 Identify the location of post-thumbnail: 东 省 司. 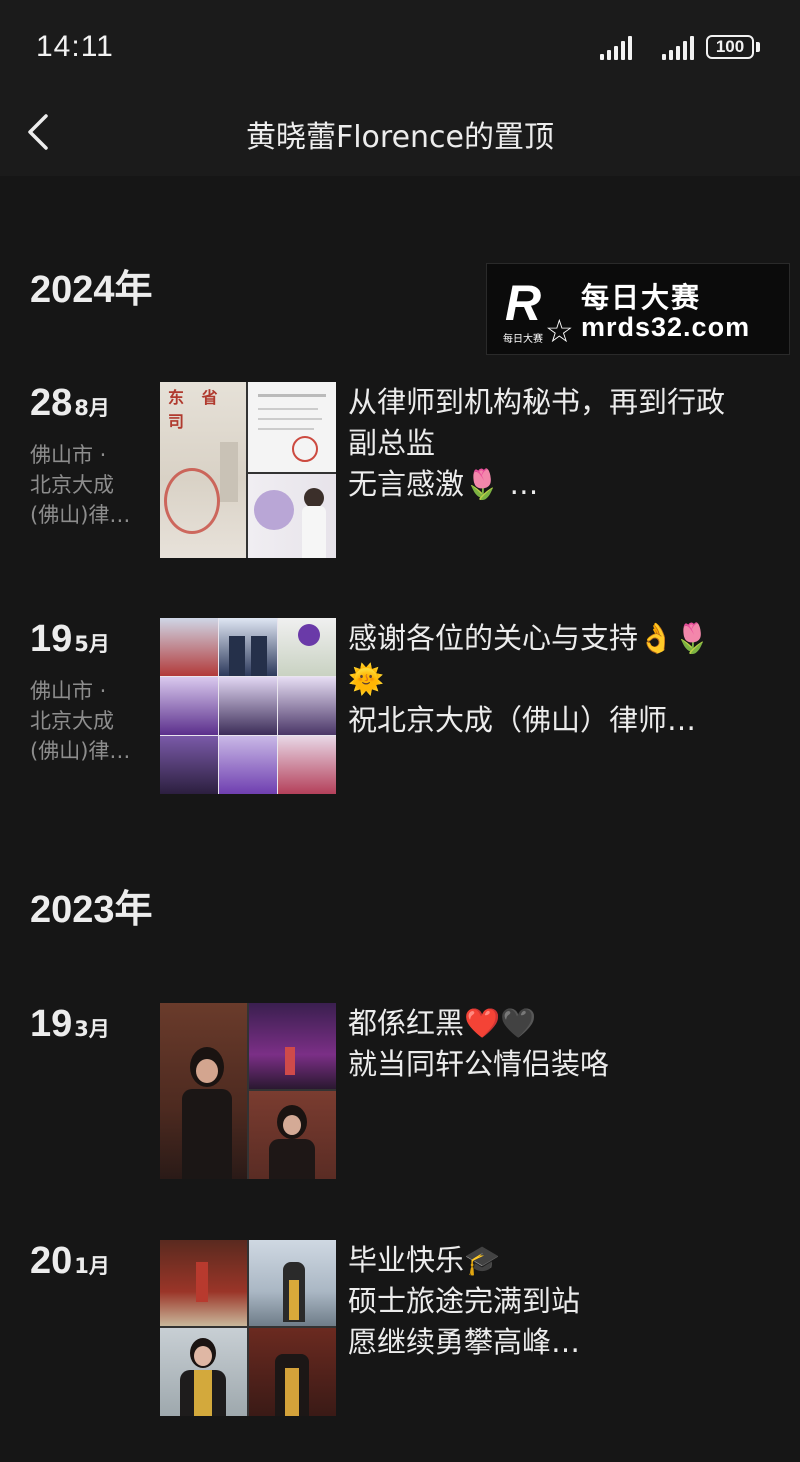
(248, 470).